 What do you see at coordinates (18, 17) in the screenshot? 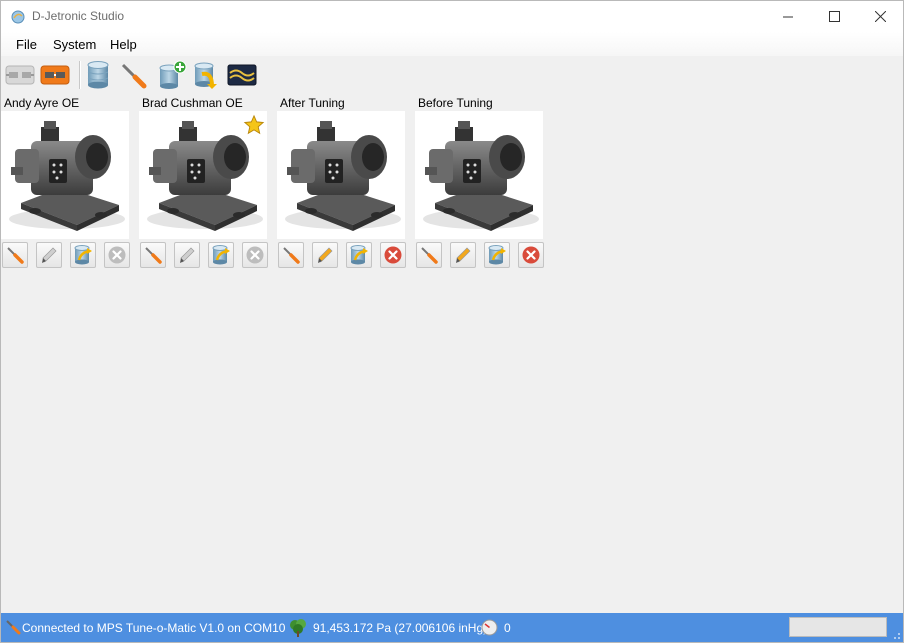
I see `app-logo-icon` at bounding box center [18, 17].